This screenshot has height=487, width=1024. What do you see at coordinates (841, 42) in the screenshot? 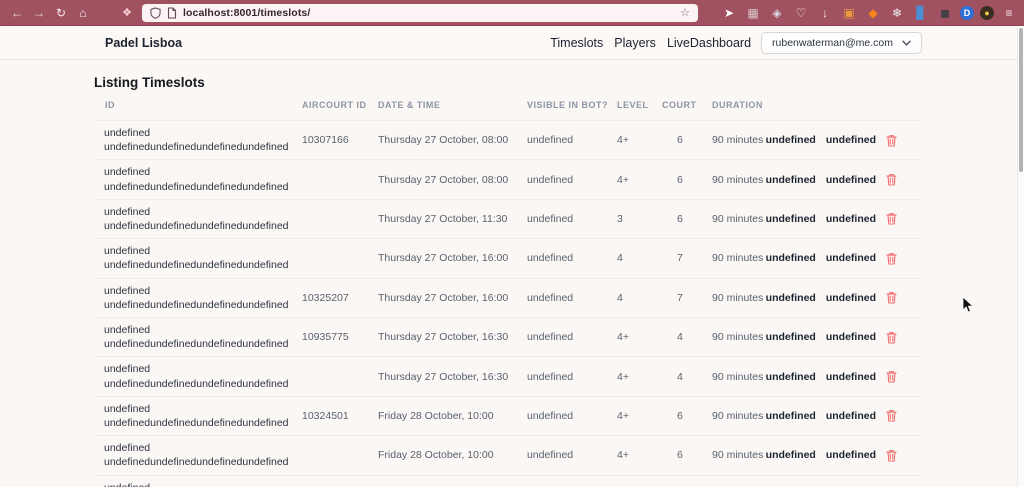
I see `account-dropdown: rubenwaterman@me.com` at bounding box center [841, 42].